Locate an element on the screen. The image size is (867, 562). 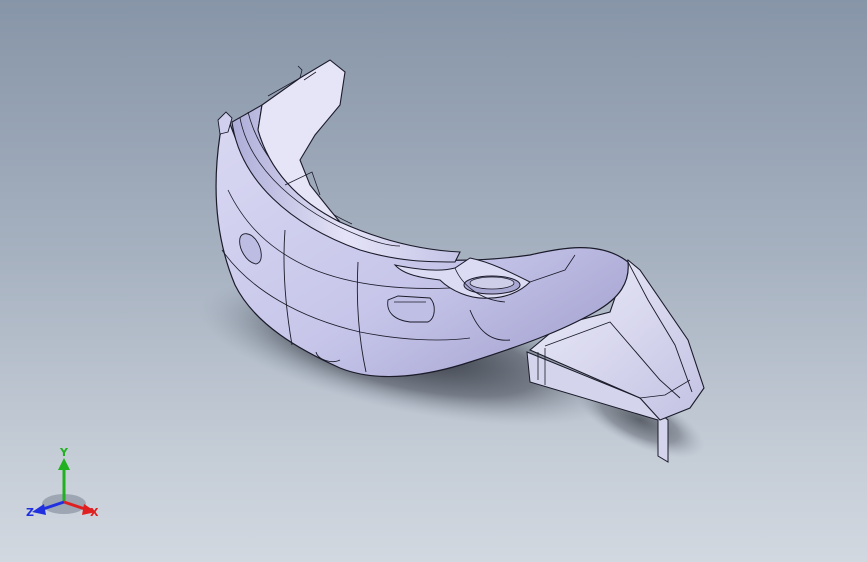
axis-triad: Y X Z is located at coordinates (64, 486).